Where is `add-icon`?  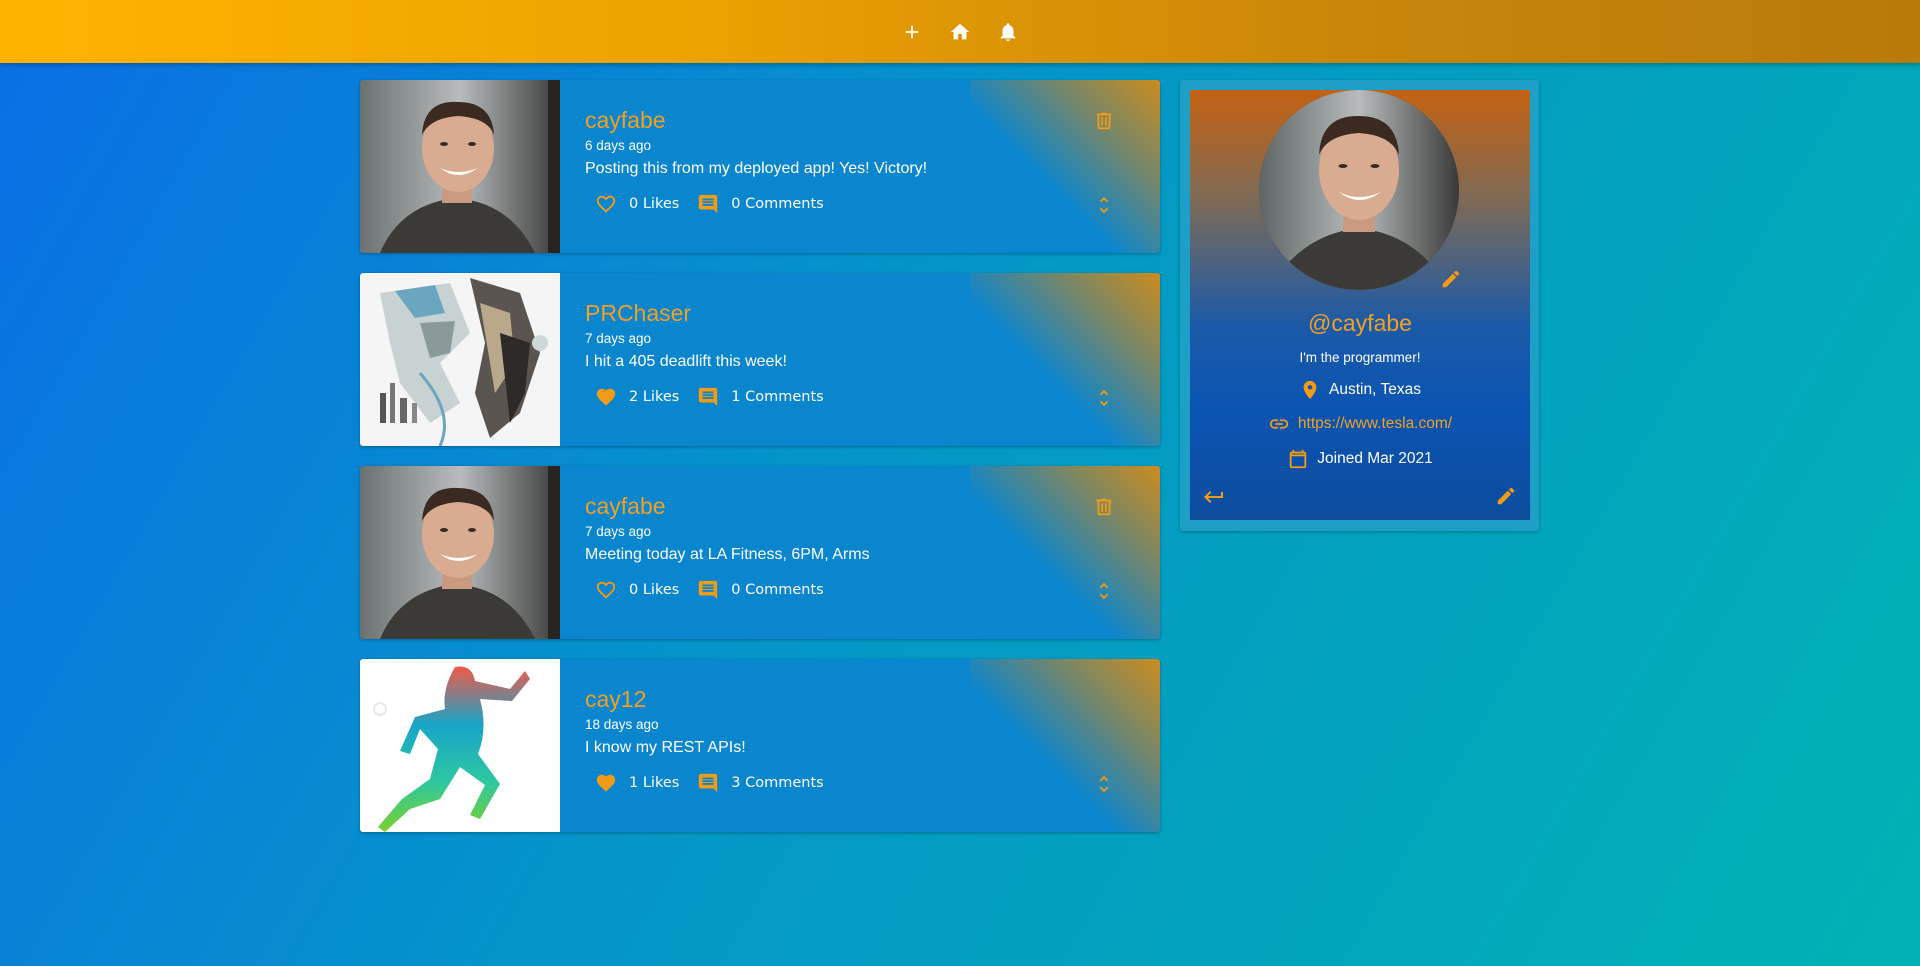 add-icon is located at coordinates (912, 31).